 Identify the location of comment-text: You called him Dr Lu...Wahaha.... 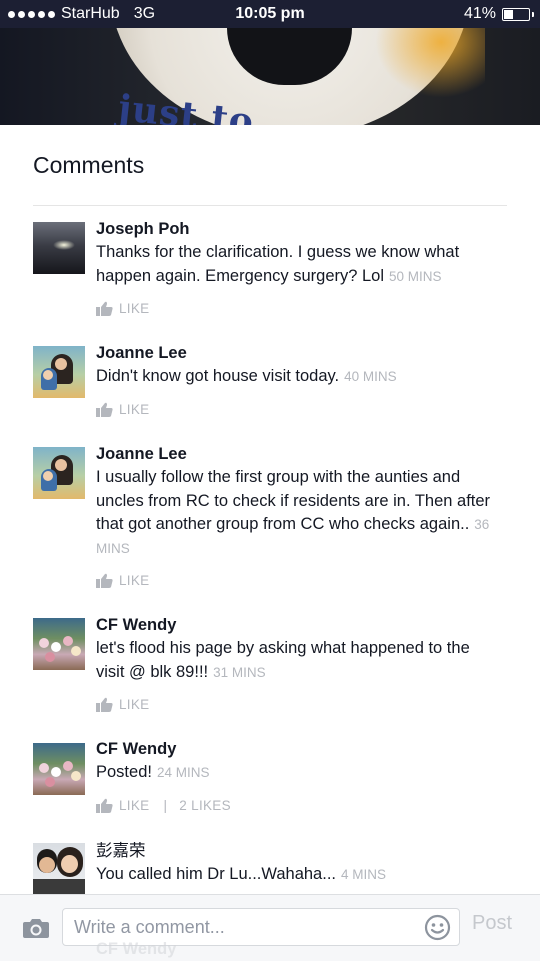
(216, 874).